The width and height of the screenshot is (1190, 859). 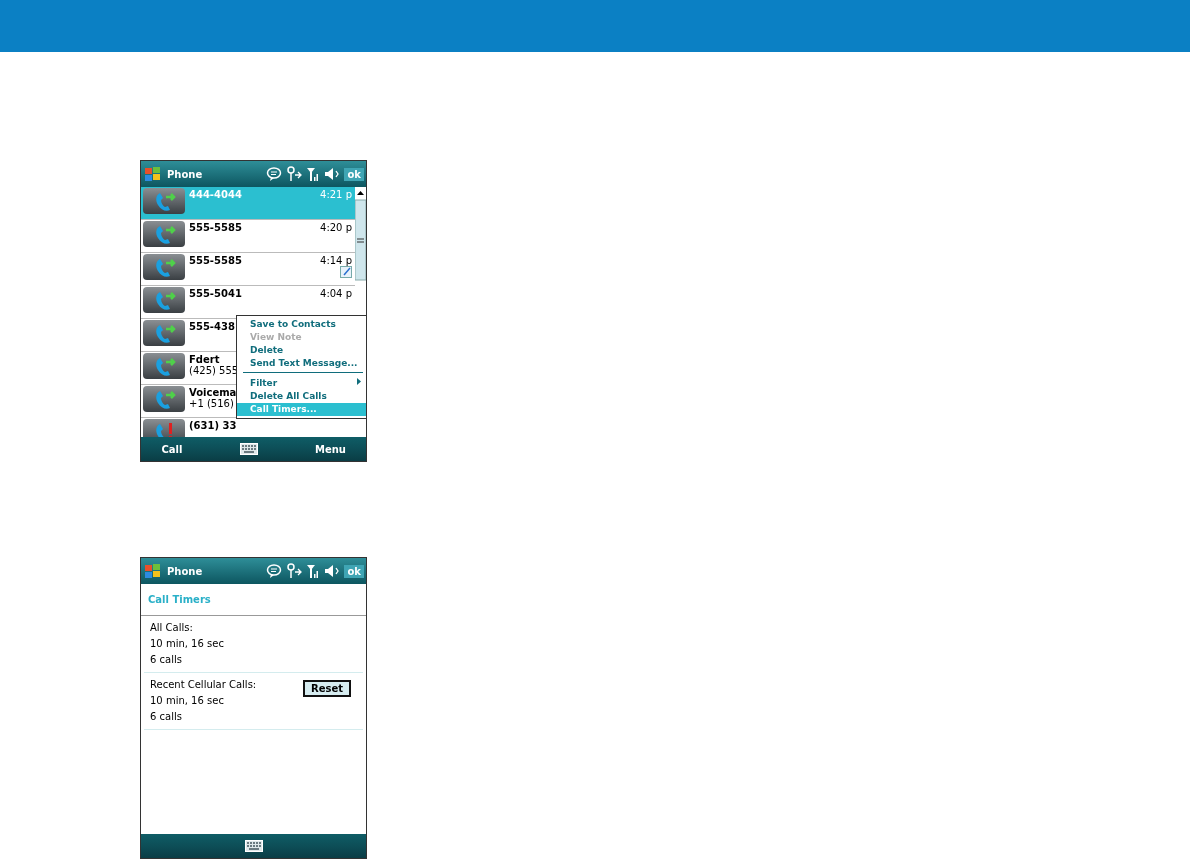 I want to click on caller-number: +1 (516), so click(x=211, y=403).